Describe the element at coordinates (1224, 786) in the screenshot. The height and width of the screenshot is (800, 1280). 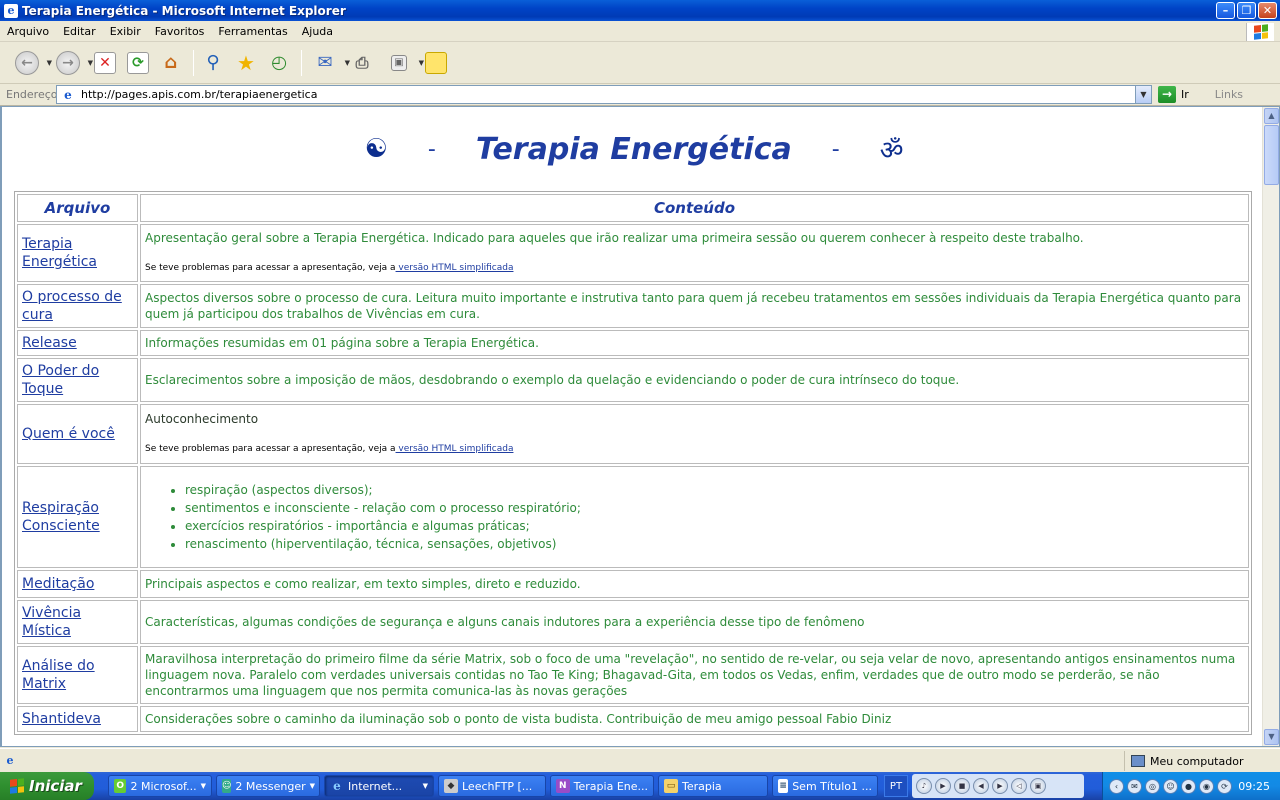
I see `update-icon: ⟳` at that location.